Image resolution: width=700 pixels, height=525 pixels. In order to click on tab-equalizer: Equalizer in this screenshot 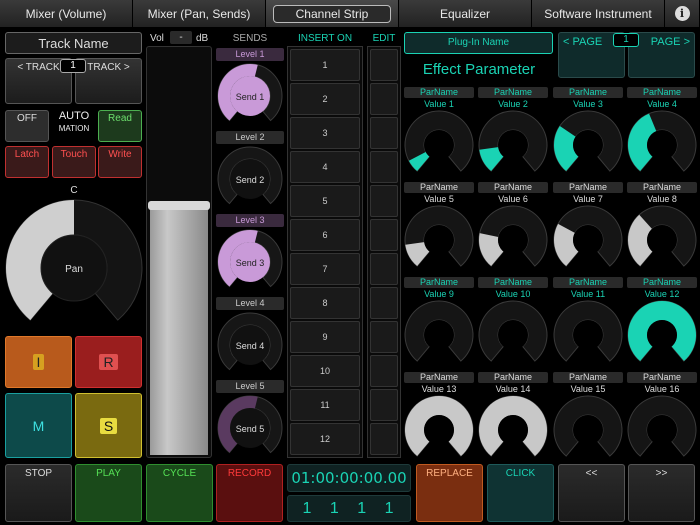, I will do `click(465, 13)`.